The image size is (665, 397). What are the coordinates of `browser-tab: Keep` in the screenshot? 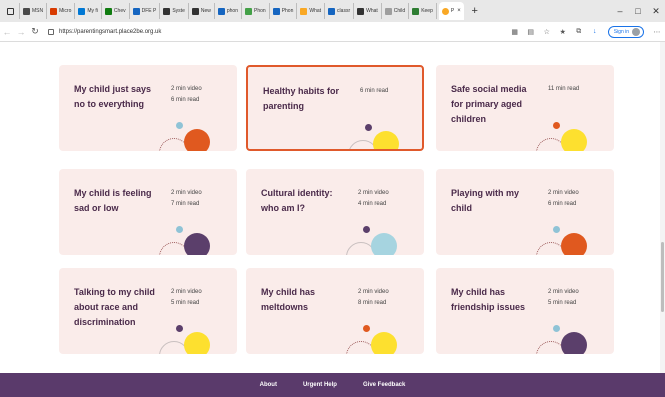 It's located at (423, 11).